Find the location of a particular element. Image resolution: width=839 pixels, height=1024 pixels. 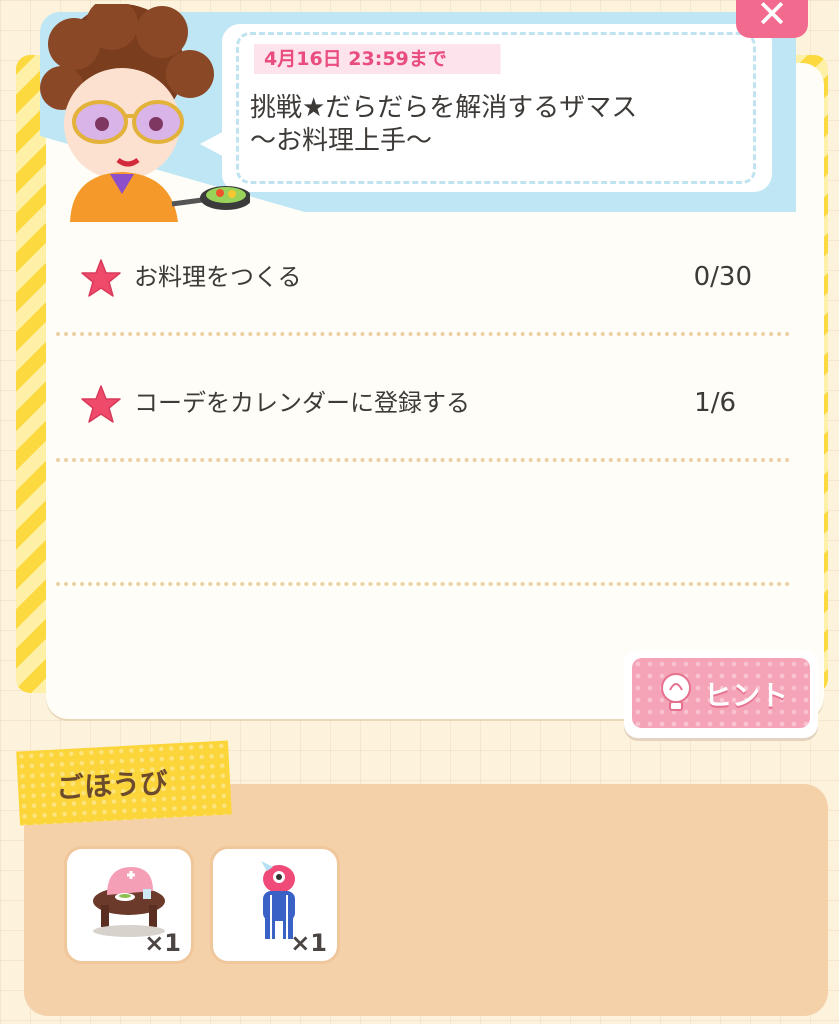

hint-button: ヒント is located at coordinates (721, 694).